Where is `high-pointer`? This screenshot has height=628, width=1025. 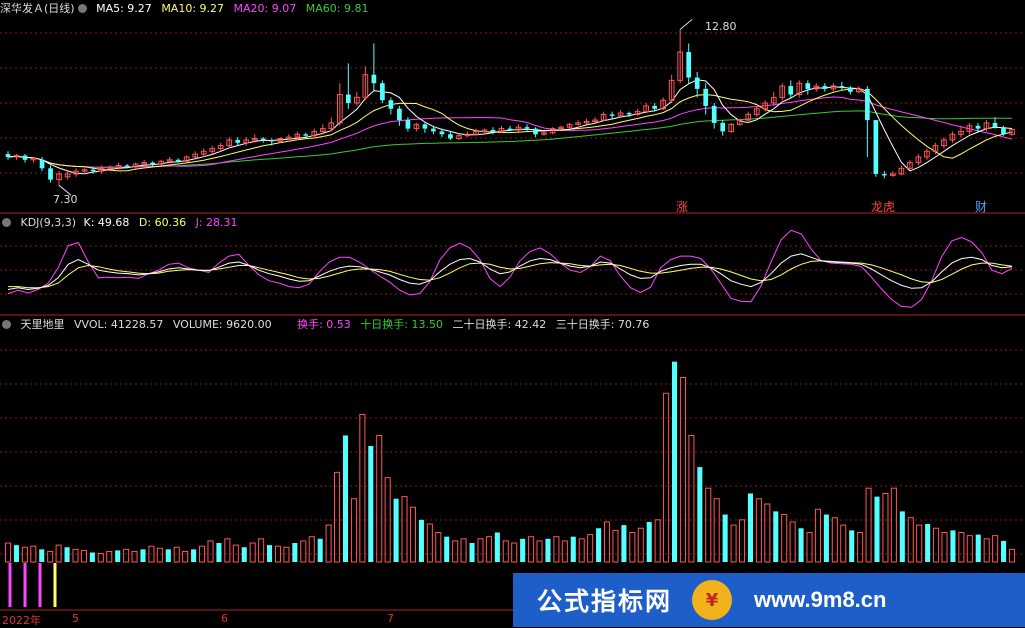
high-pointer is located at coordinates (686, 24).